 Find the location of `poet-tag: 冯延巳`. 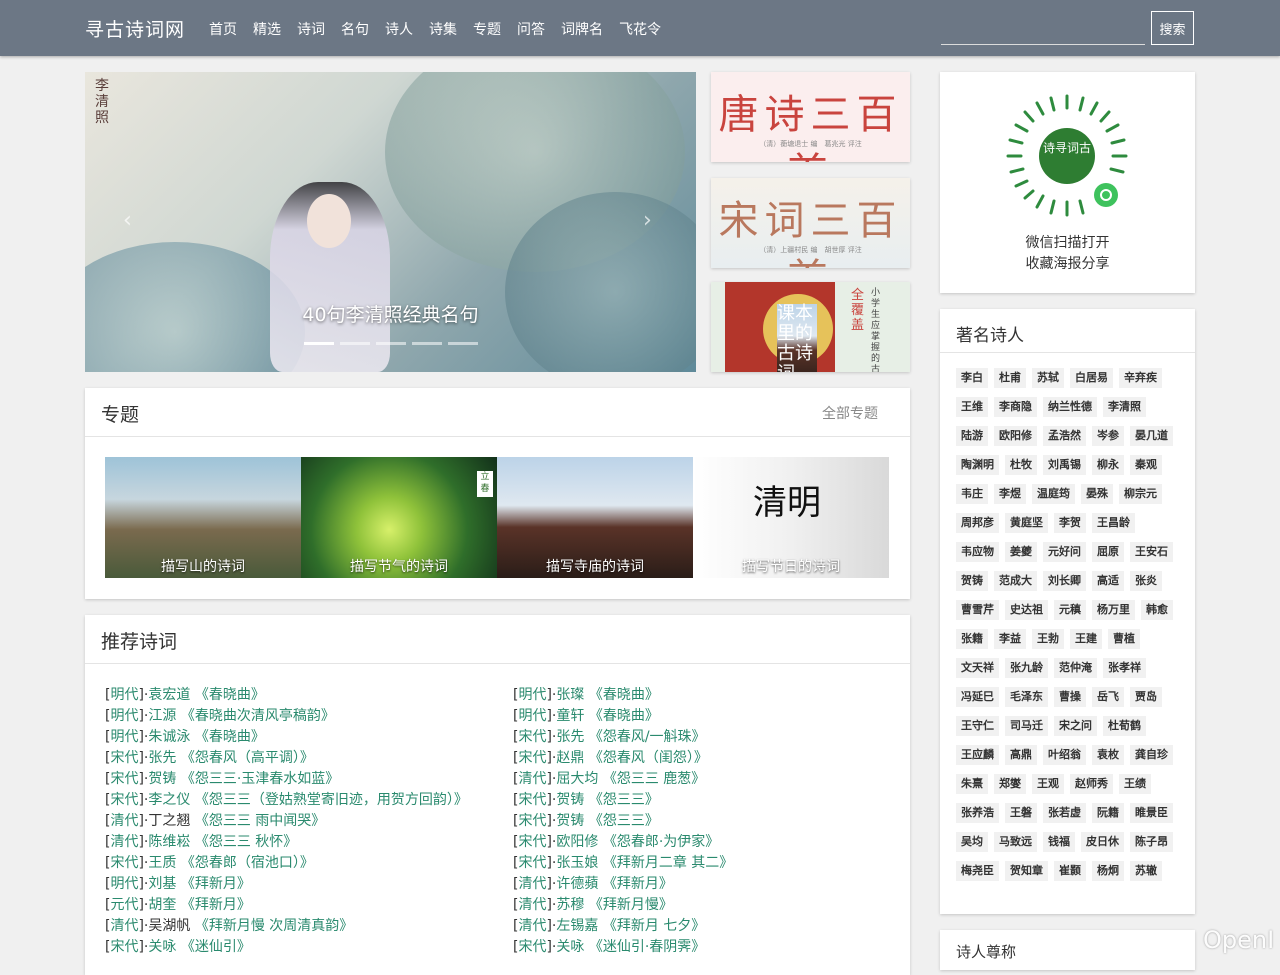

poet-tag: 冯延巳 is located at coordinates (977, 697).